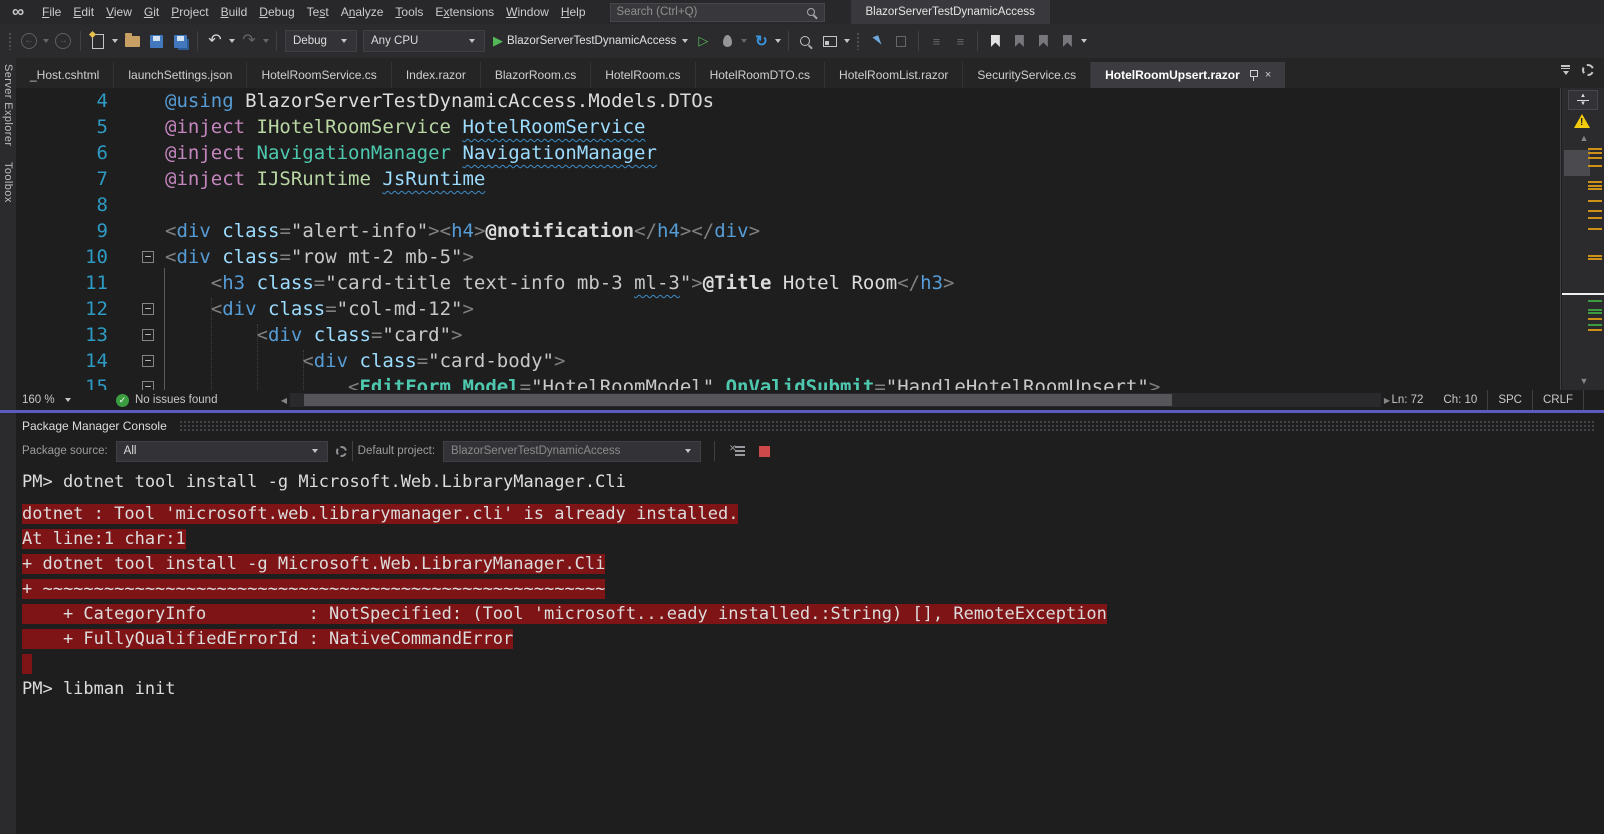 This screenshot has width=1604, height=834. Describe the element at coordinates (181, 75) in the screenshot. I see `tab-launchSettings.json: launchSettings.json` at that location.